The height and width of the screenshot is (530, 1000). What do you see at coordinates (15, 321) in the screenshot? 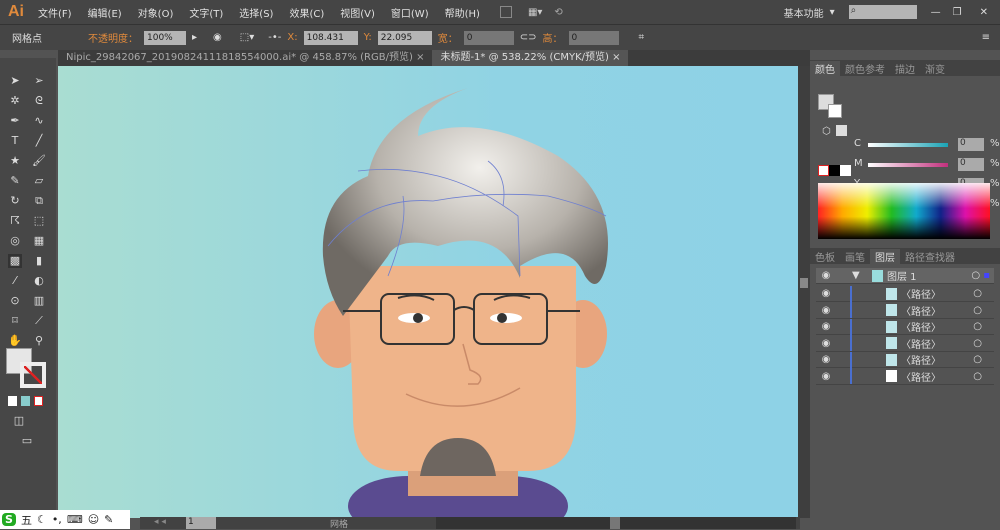
I see `artboard-icon: ⌑` at bounding box center [15, 321].